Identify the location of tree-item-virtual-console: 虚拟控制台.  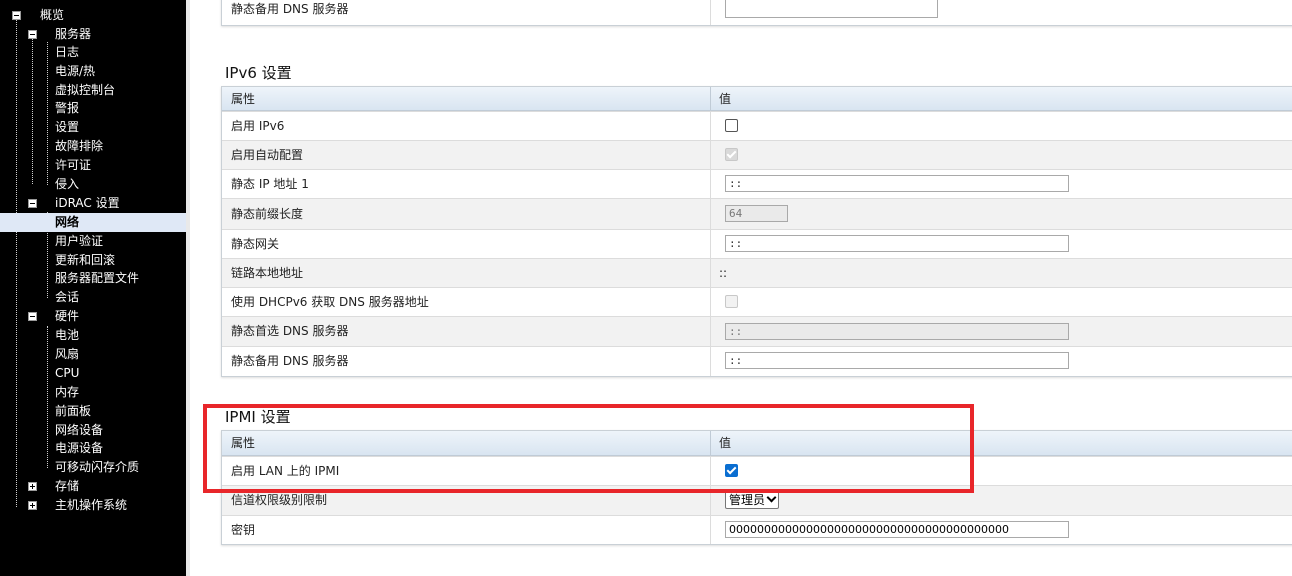
(93, 90).